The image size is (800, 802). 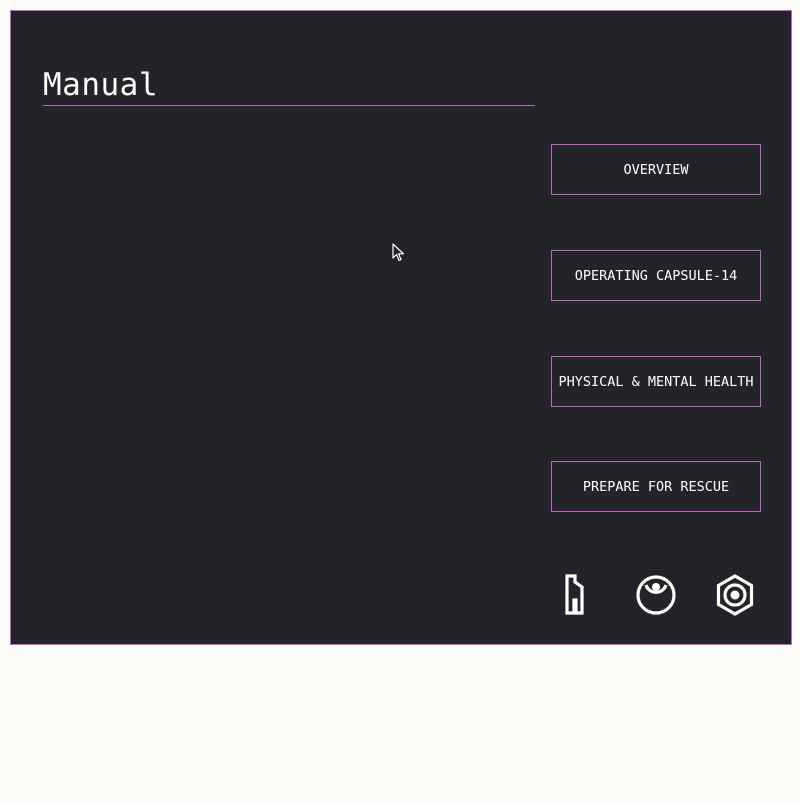 I want to click on physical-mental-health-button: PHYSICAL & MENTAL HEALTH, so click(x=656, y=381).